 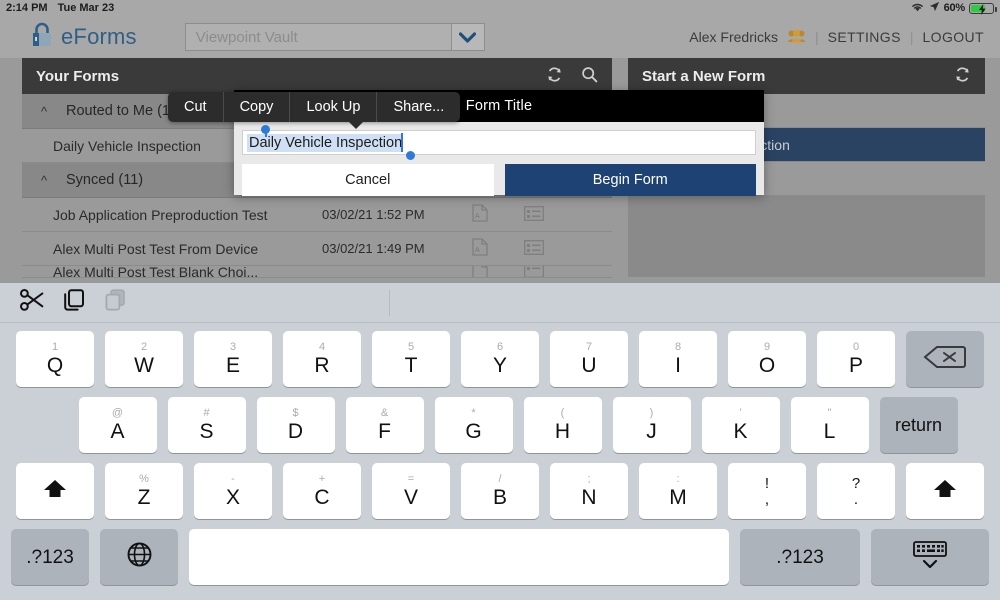 I want to click on key-b: / B, so click(x=500, y=491).